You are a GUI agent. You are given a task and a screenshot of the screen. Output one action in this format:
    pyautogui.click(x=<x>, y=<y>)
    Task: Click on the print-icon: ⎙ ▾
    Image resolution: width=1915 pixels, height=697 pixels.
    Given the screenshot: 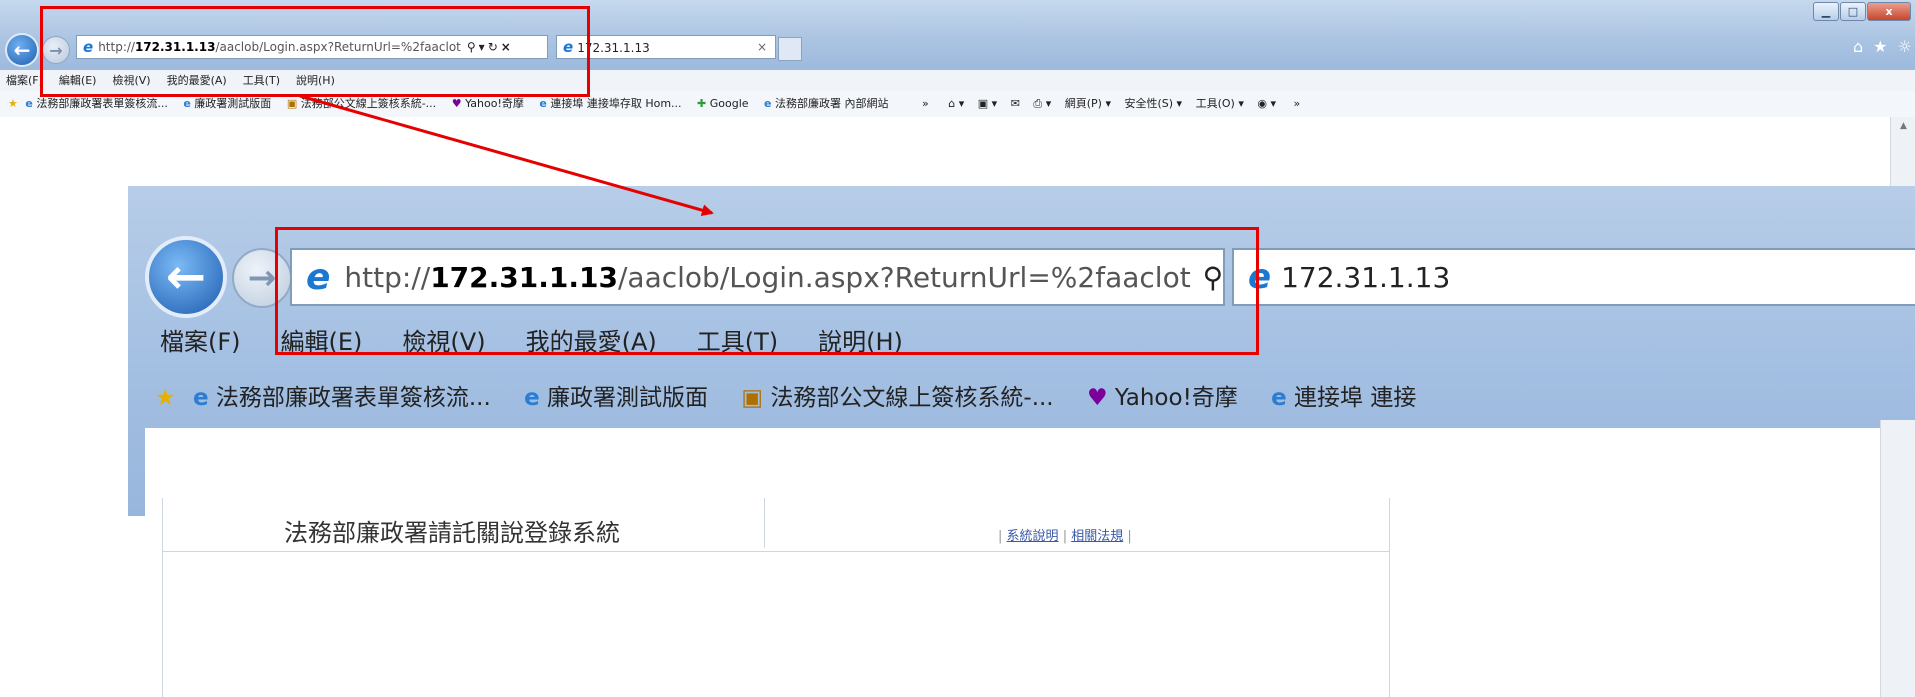 What is the action you would take?
    pyautogui.click(x=1042, y=103)
    